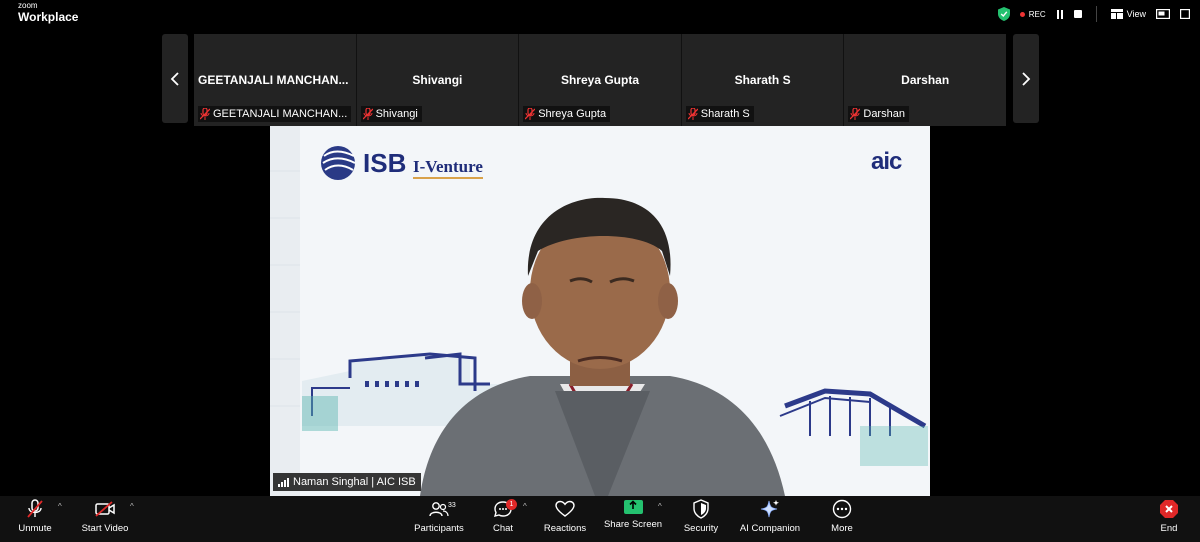 The image size is (1200, 542). I want to click on participant-tile: Shivangi Shivangi, so click(438, 80).